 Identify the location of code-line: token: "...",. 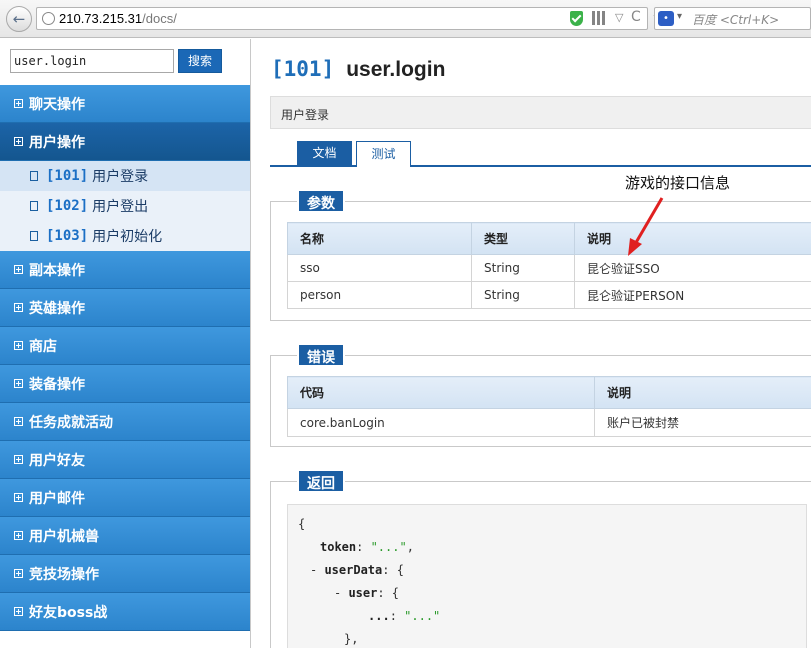
(367, 547).